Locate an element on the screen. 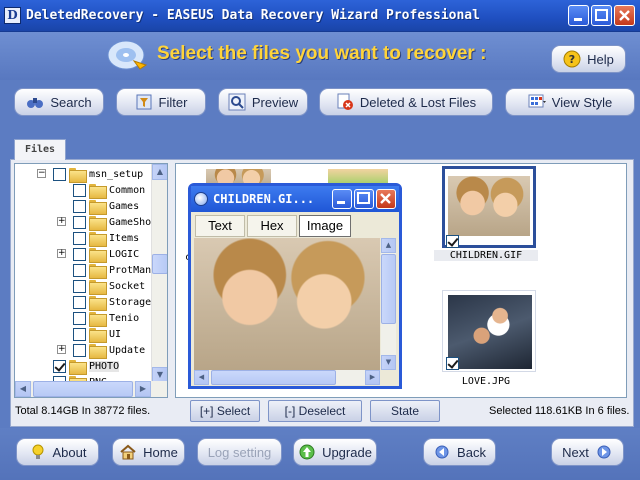  view-style-button: View Style is located at coordinates (570, 102).